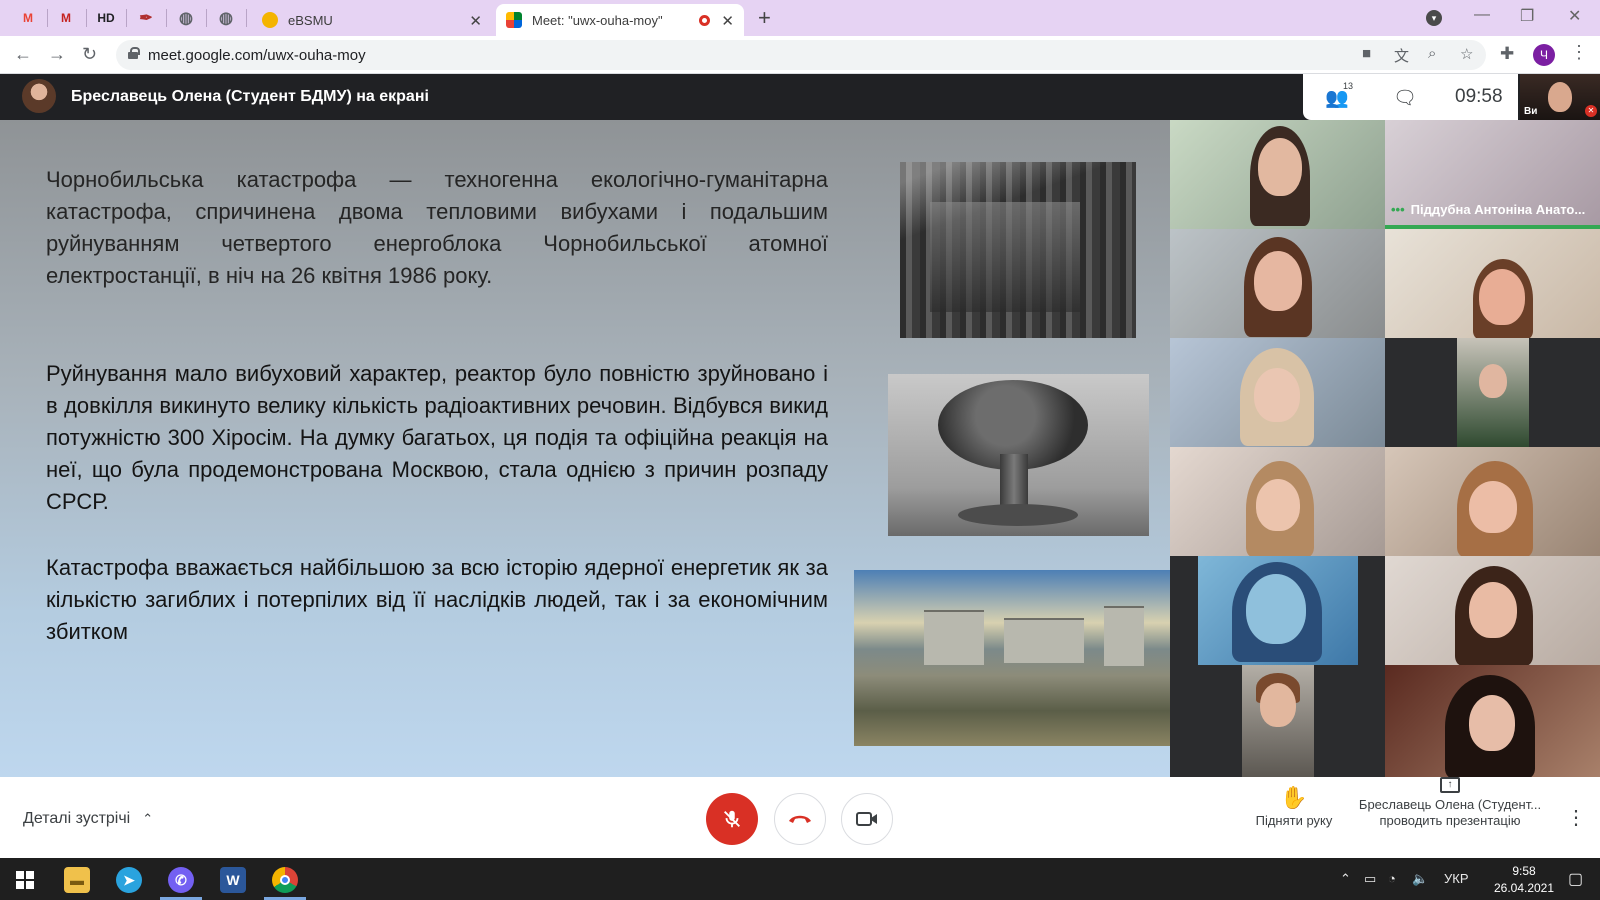 The width and height of the screenshot is (1600, 900). I want to click on tab-ebsmu: eBSMU ✕, so click(372, 20).